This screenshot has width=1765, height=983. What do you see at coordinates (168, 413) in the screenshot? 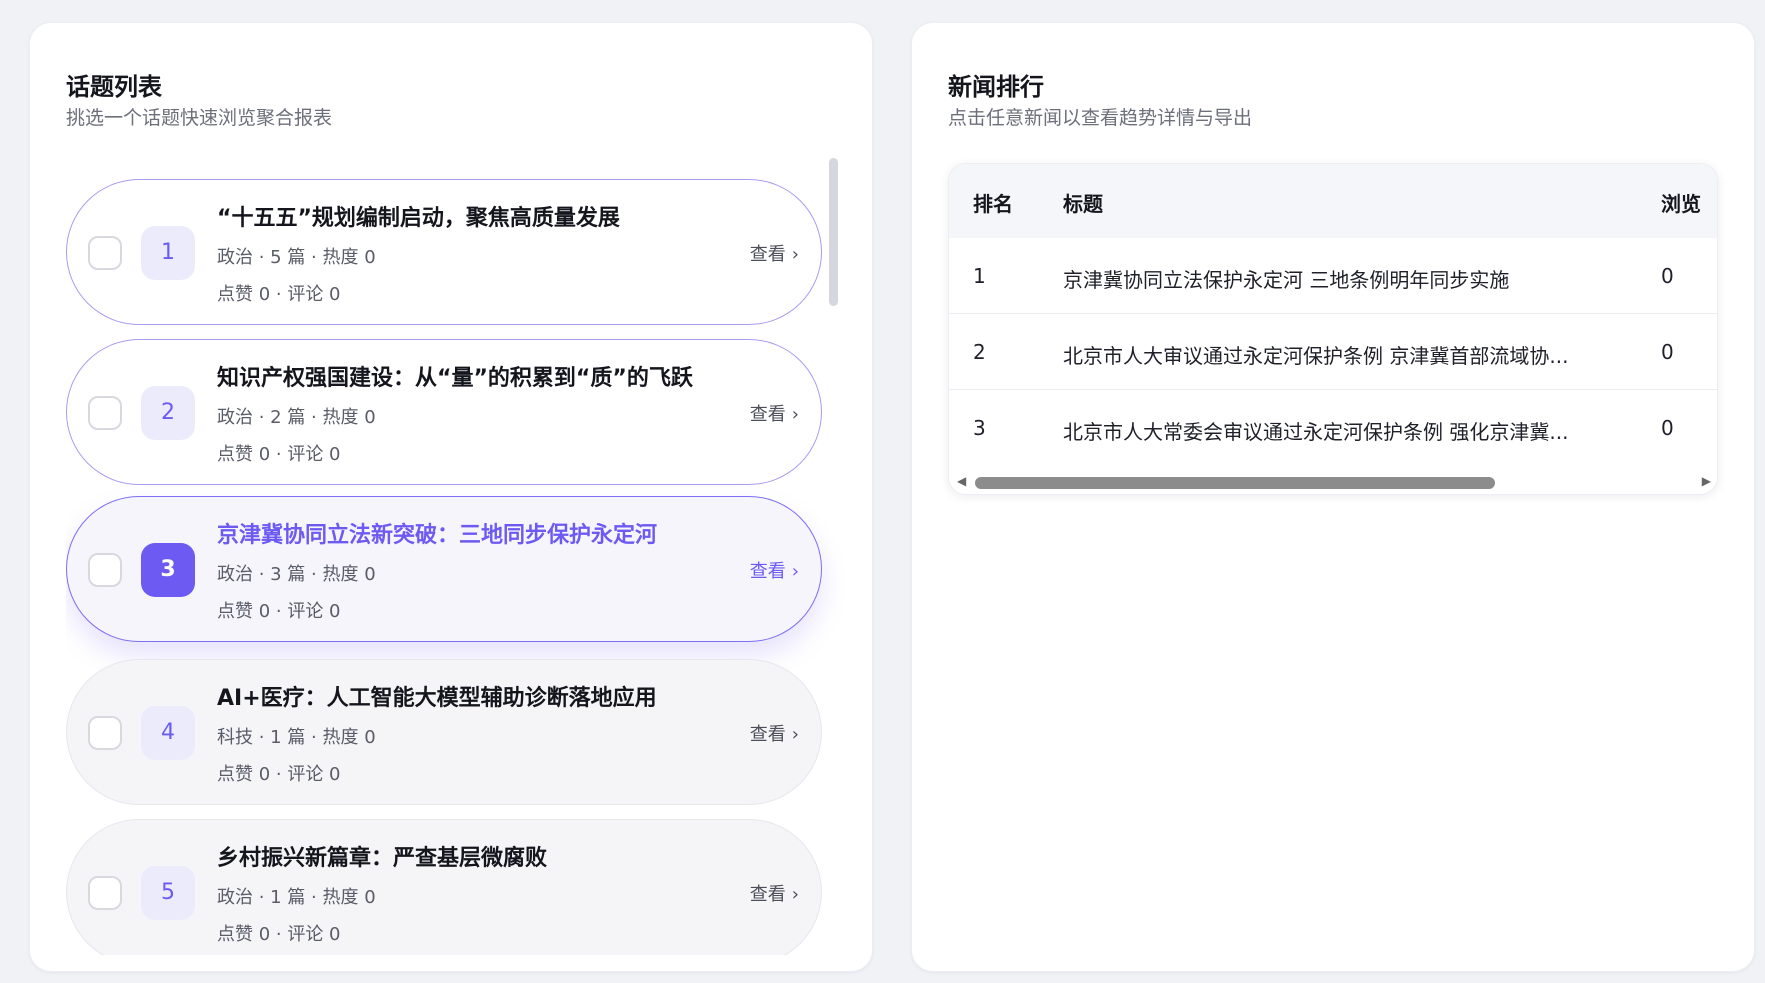
I see `topic-rank-badge: 2` at bounding box center [168, 413].